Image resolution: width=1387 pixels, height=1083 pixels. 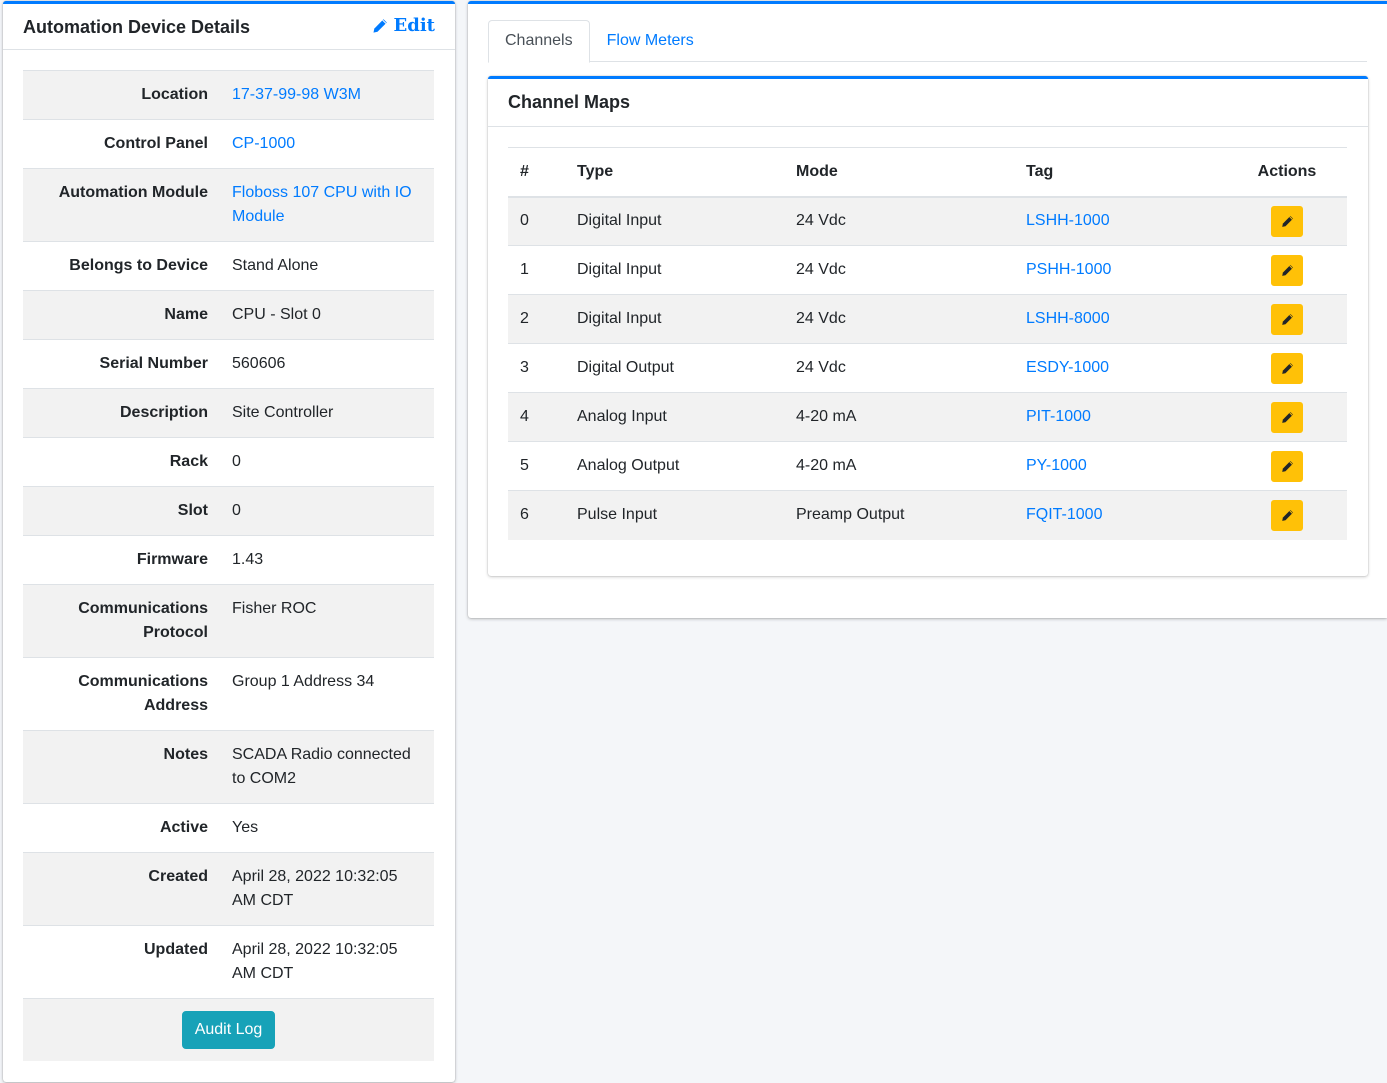 I want to click on channel-tag-link: LSHH-8000, so click(x=1068, y=318).